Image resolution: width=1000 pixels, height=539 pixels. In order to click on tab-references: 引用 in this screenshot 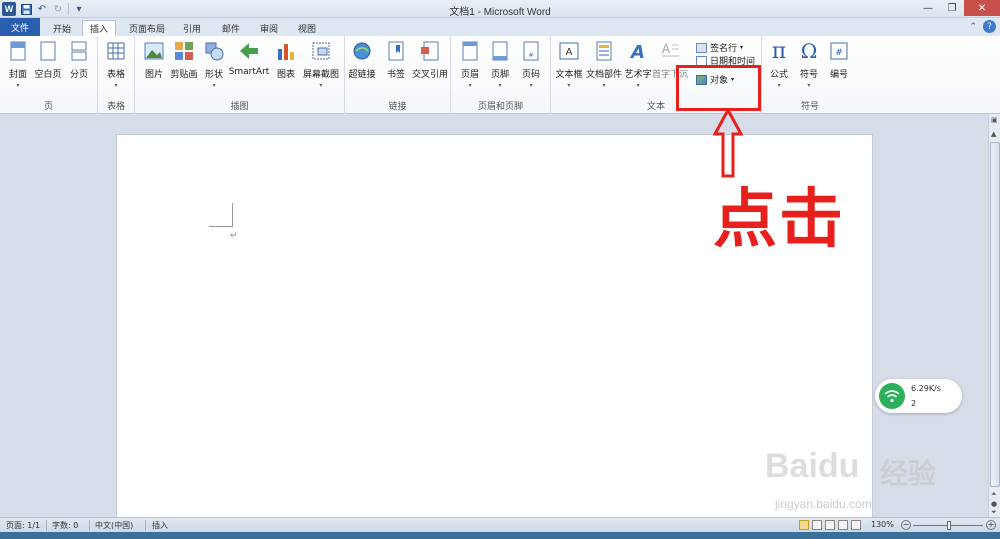, I will do `click(192, 28)`.